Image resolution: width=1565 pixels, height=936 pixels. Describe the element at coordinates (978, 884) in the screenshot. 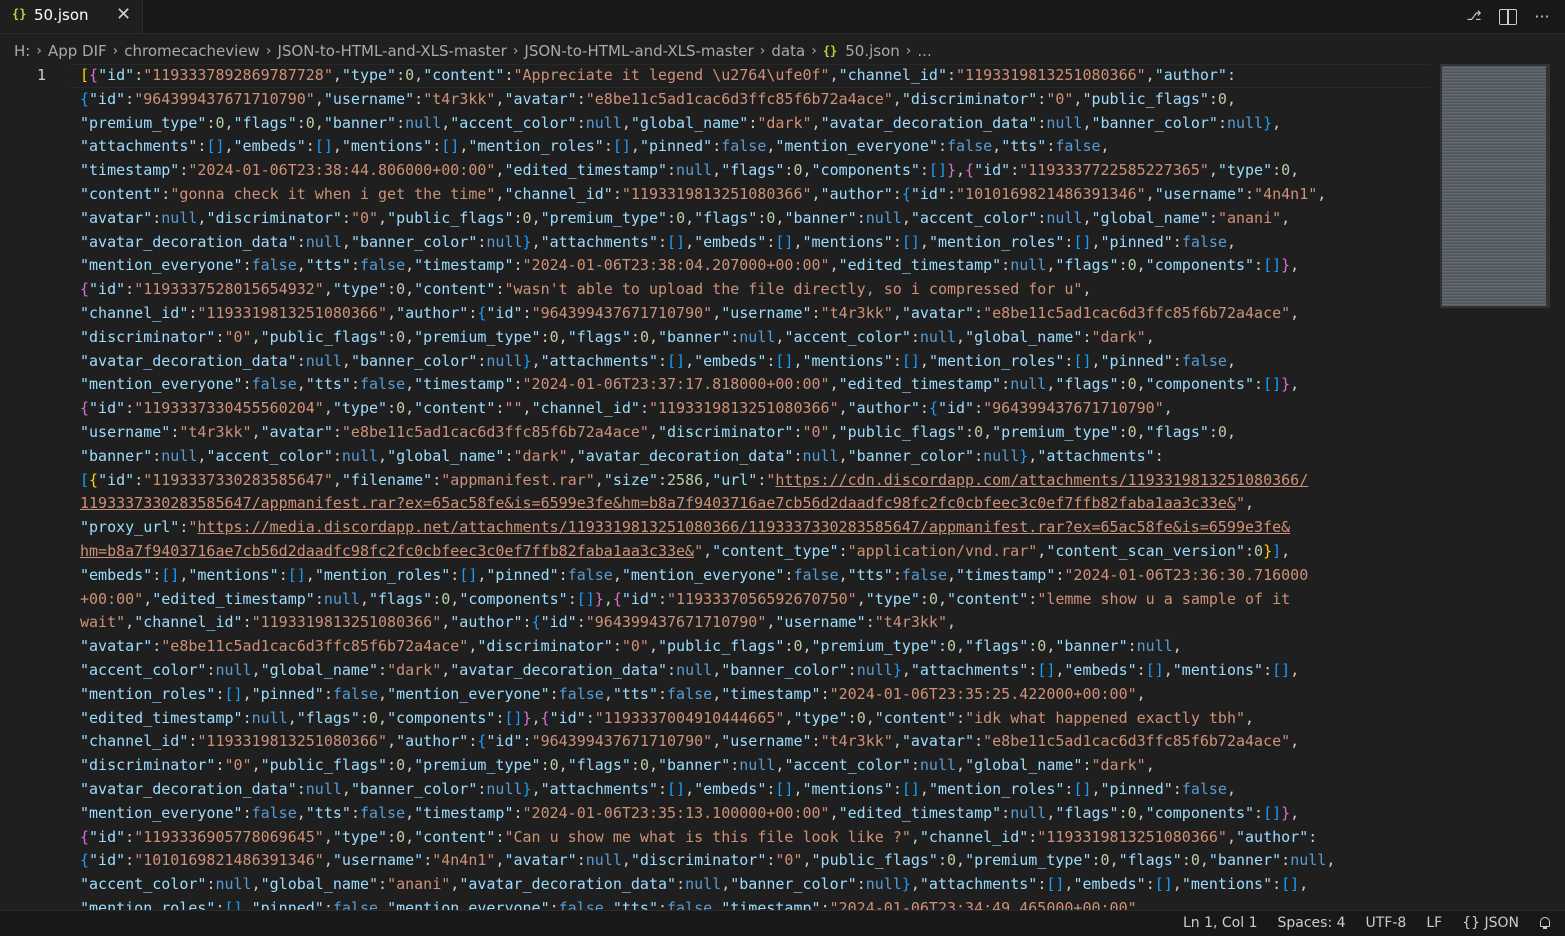

I see `code-token: "attachments"` at that location.